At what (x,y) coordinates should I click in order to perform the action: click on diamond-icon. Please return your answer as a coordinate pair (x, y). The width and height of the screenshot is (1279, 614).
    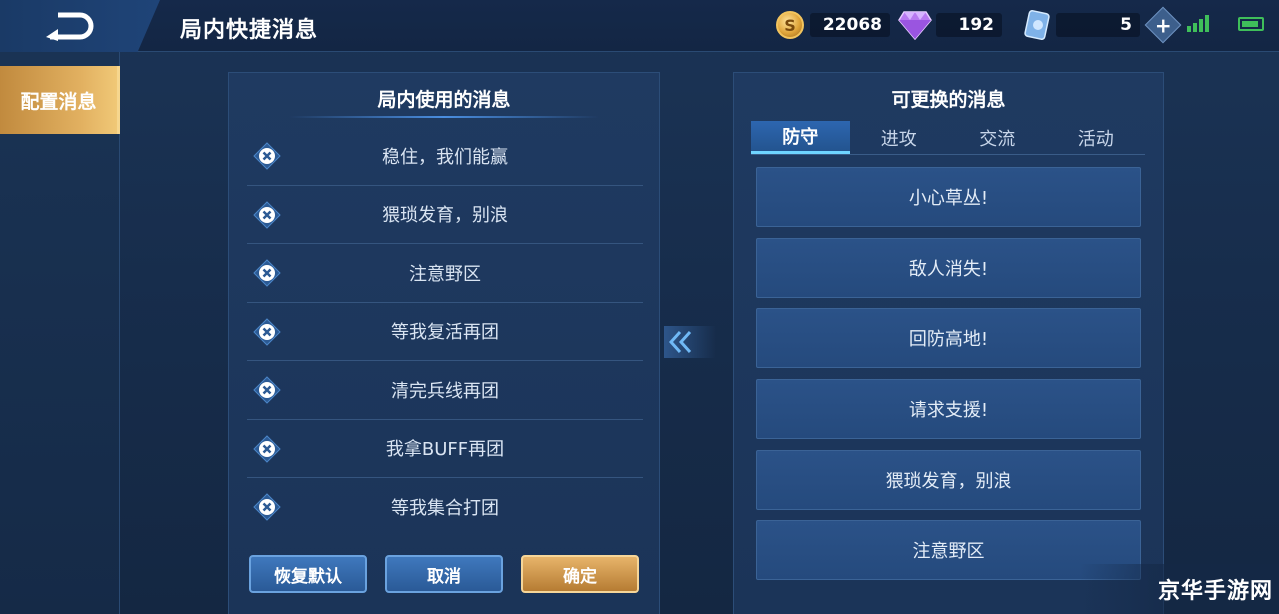
    Looking at the image, I should click on (915, 25).